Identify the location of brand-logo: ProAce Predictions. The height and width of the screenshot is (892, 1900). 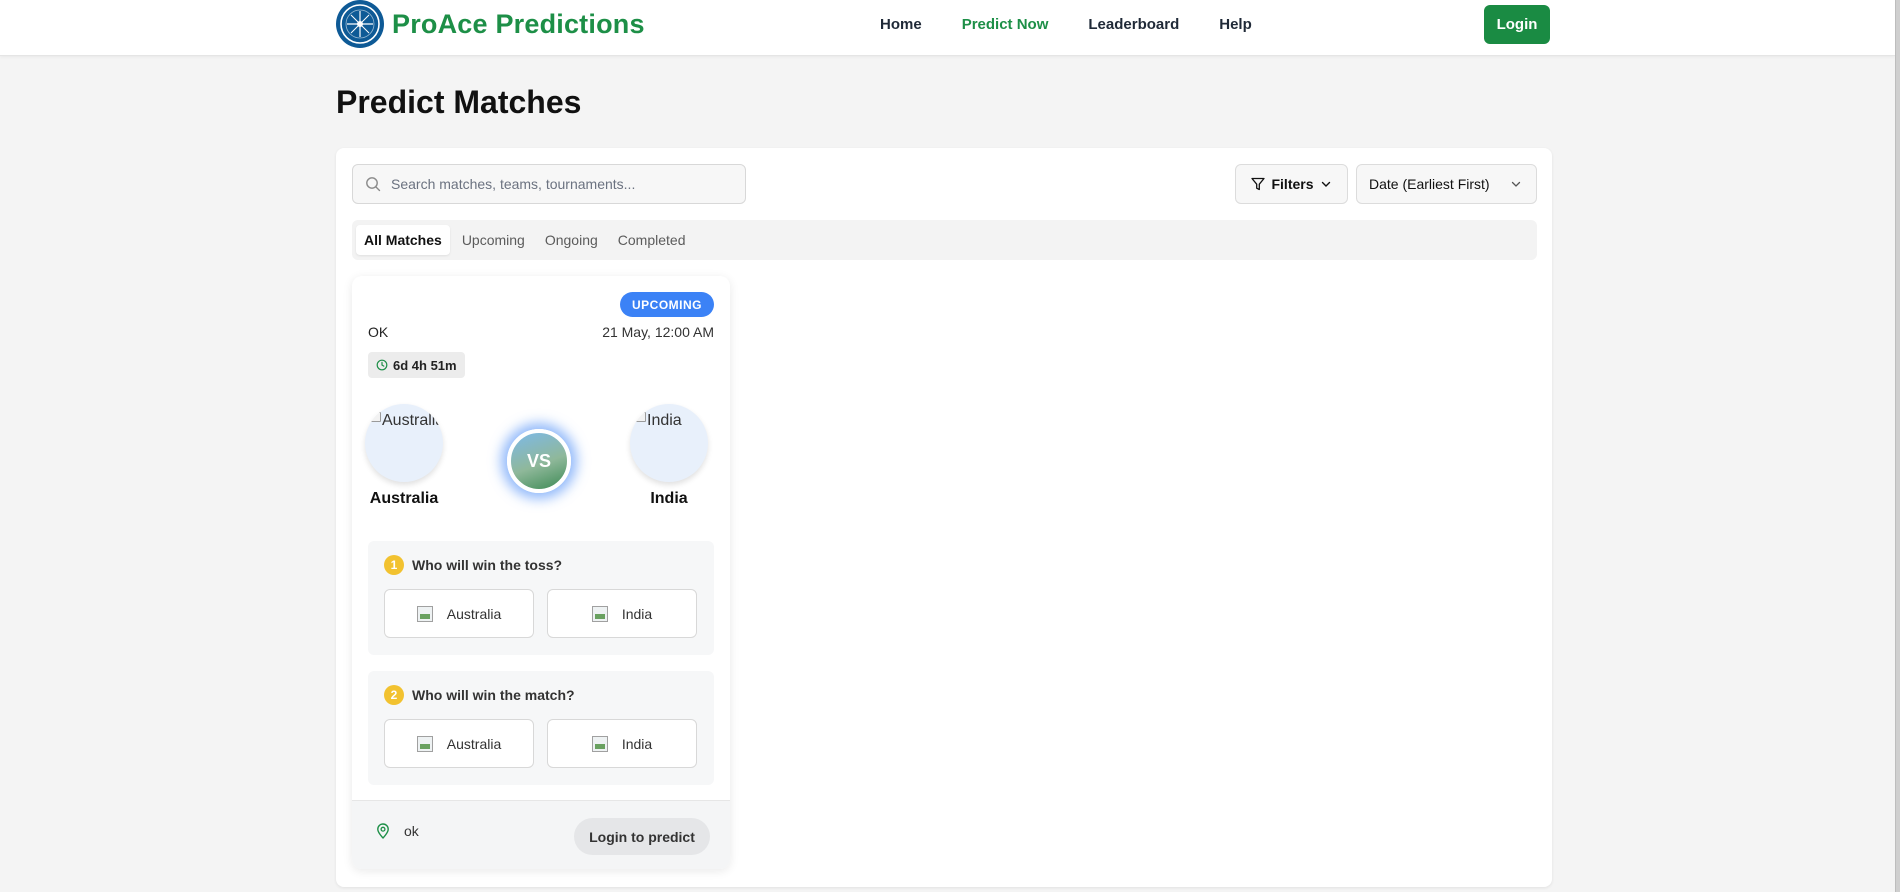
(490, 24).